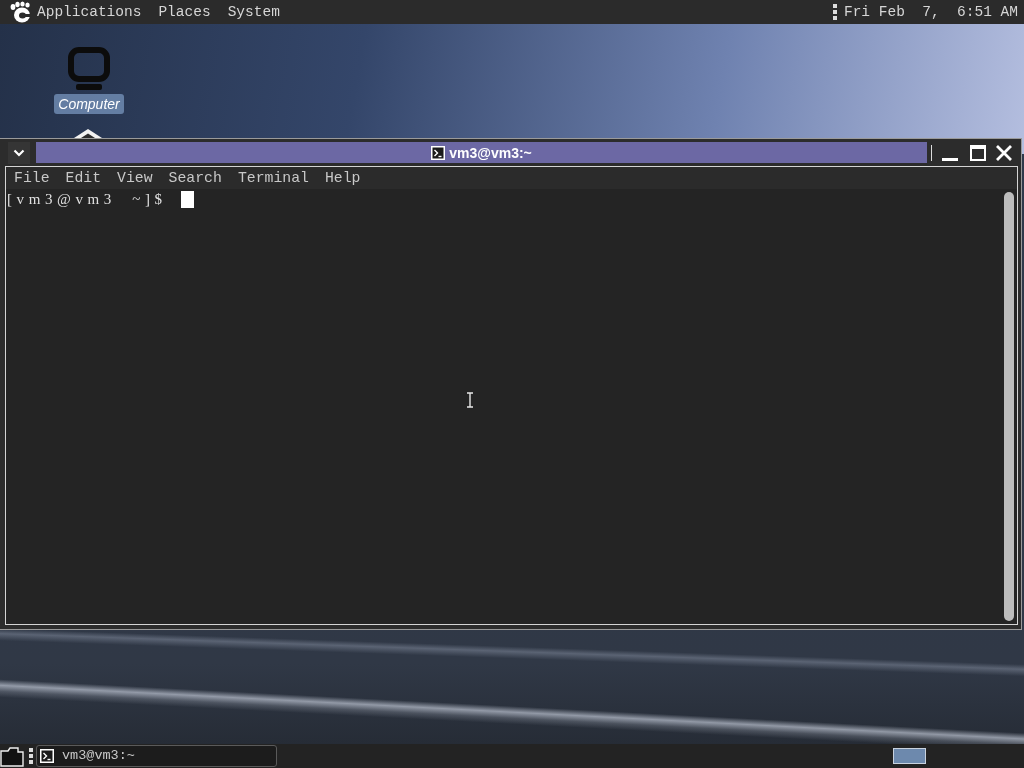  I want to click on menu-item: Help, so click(342, 178).